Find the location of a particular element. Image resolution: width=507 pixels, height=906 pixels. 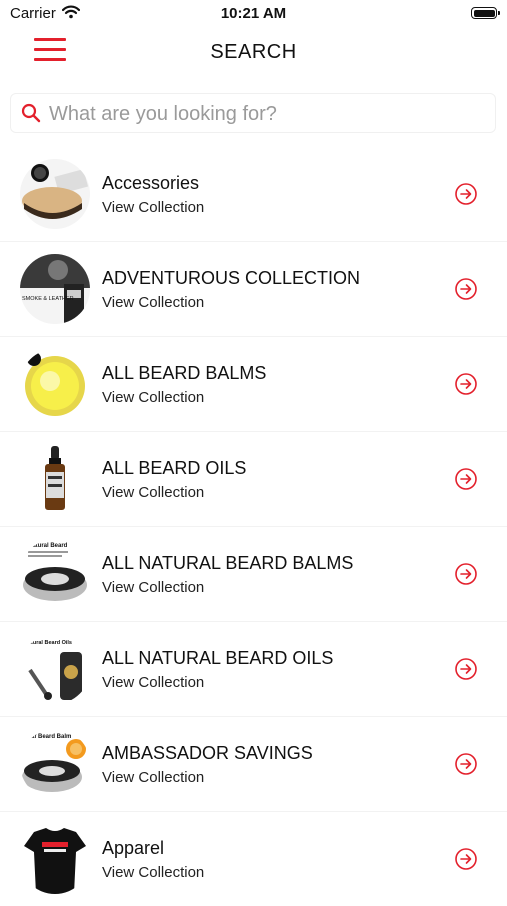

collection-title: ADVENTUROUS COLLECTION is located at coordinates (231, 278).